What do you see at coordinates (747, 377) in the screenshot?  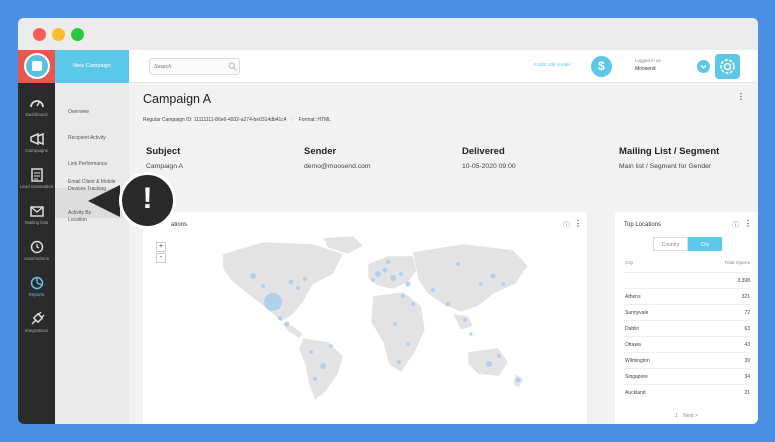 I see `opens-cell: 34` at bounding box center [747, 377].